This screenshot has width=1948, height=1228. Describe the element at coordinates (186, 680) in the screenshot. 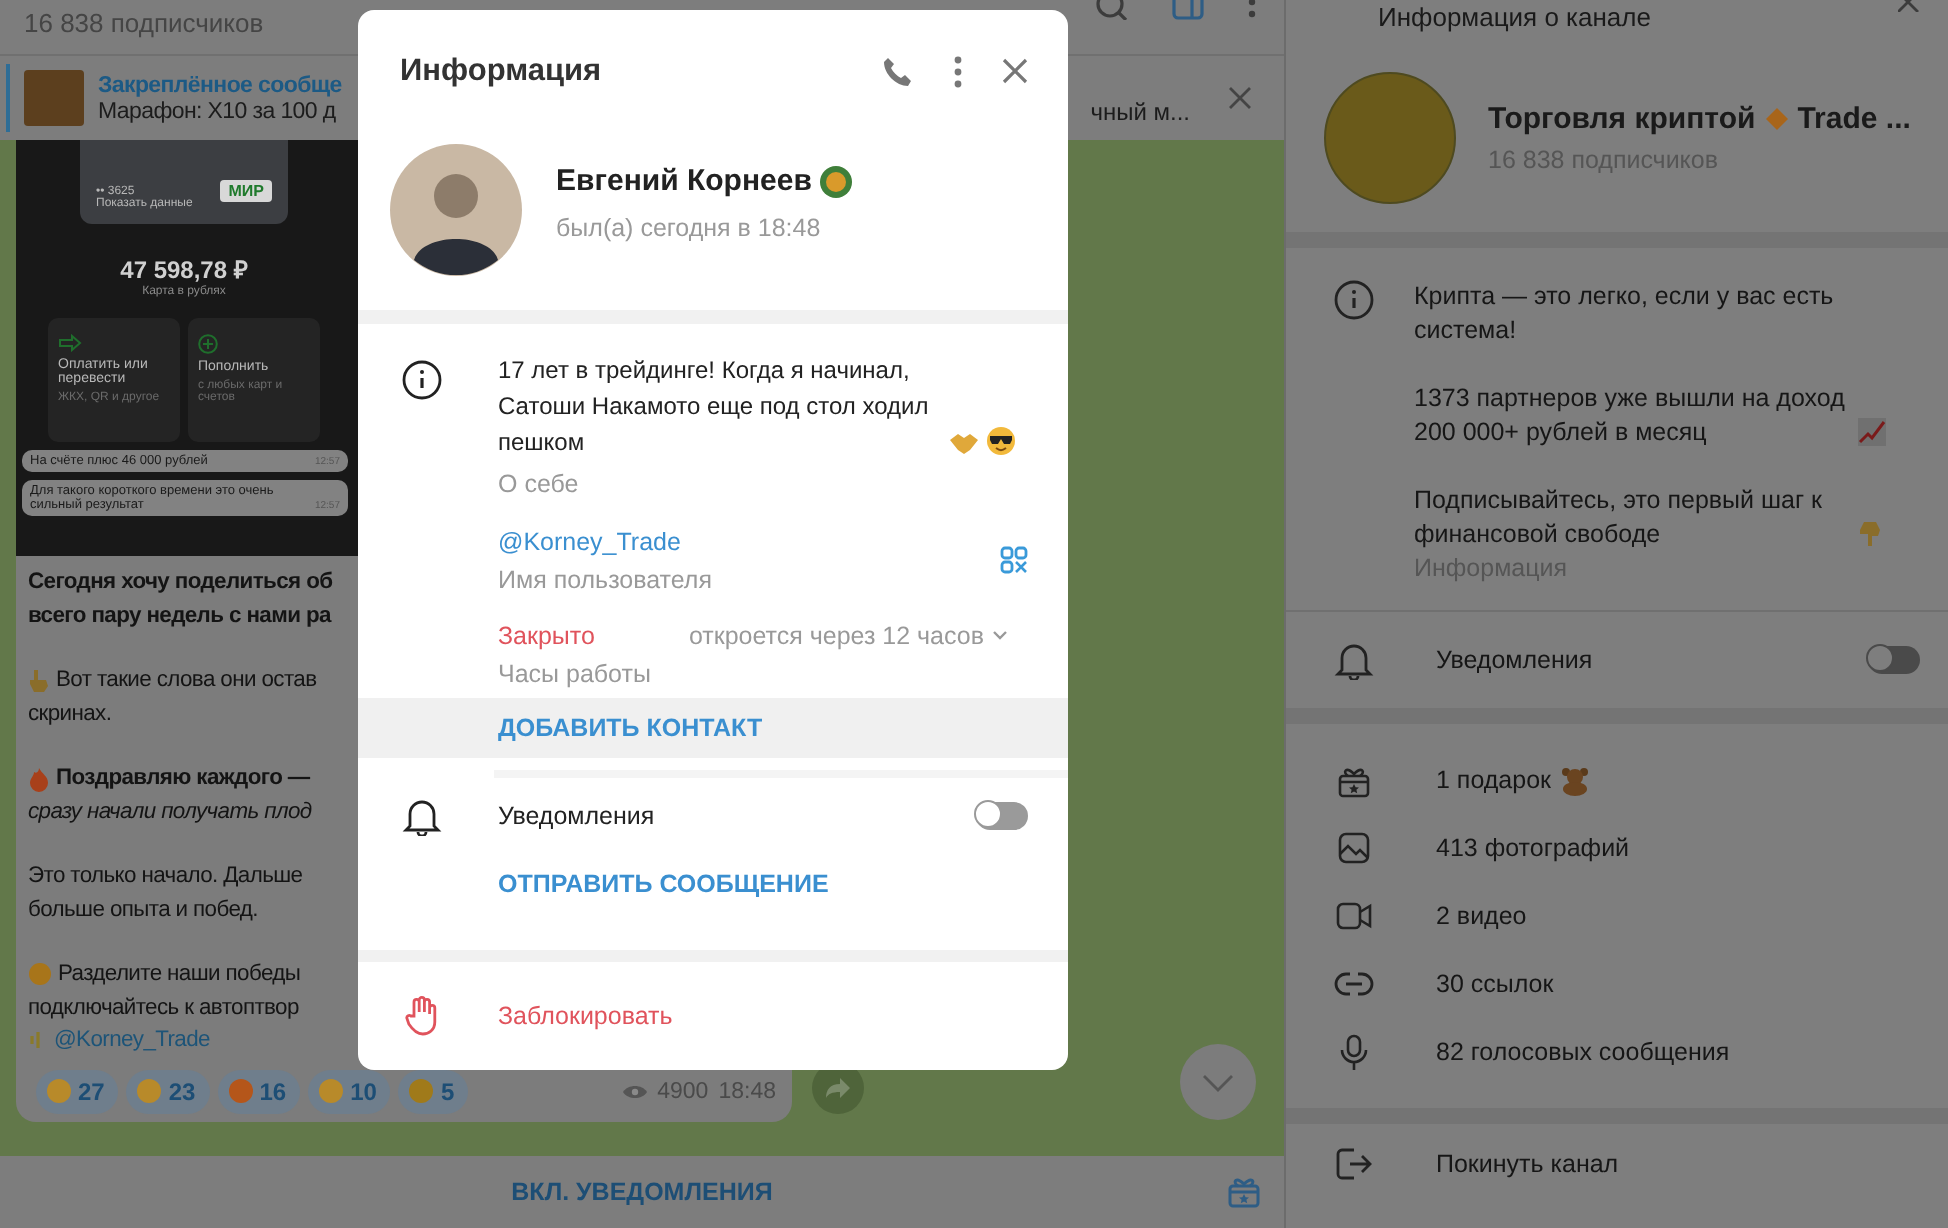

I see `post-text-line: Вот такие слова они остав` at that location.